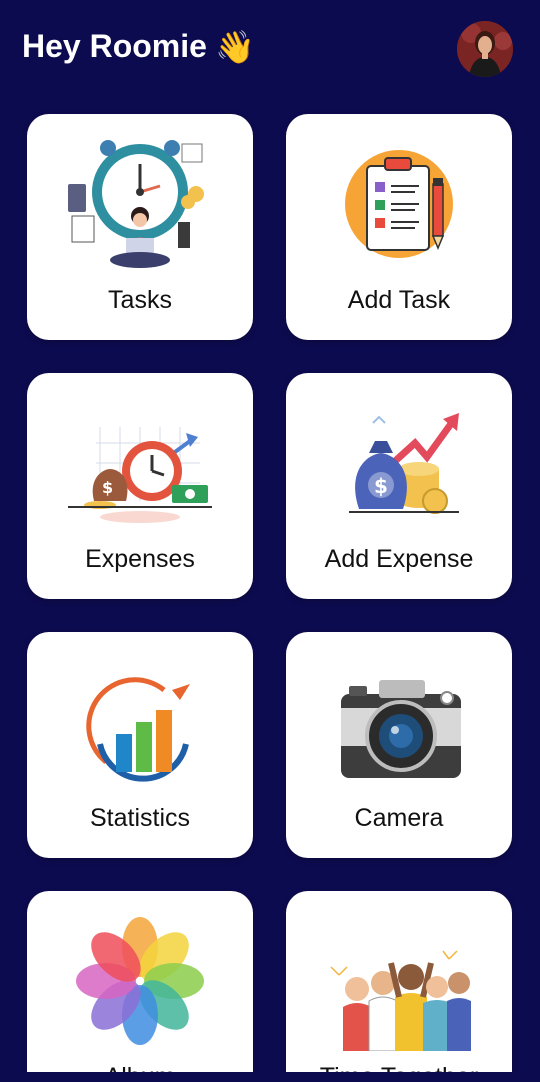  What do you see at coordinates (399, 981) in the screenshot?
I see `friends-celebrating-icon` at bounding box center [399, 981].